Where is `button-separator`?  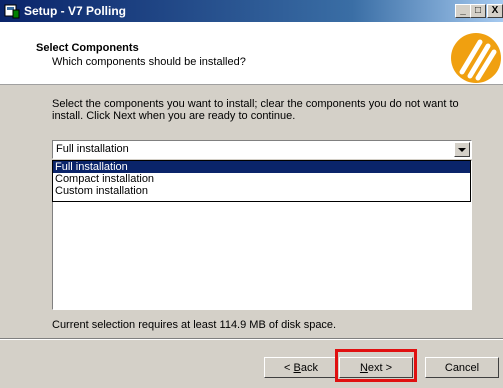 button-separator is located at coordinates (251, 339).